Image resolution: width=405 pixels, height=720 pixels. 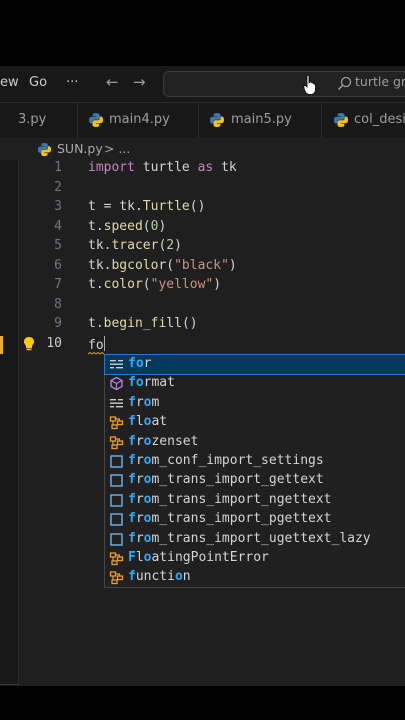 What do you see at coordinates (155, 577) in the screenshot?
I see `rest: uncti` at bounding box center [155, 577].